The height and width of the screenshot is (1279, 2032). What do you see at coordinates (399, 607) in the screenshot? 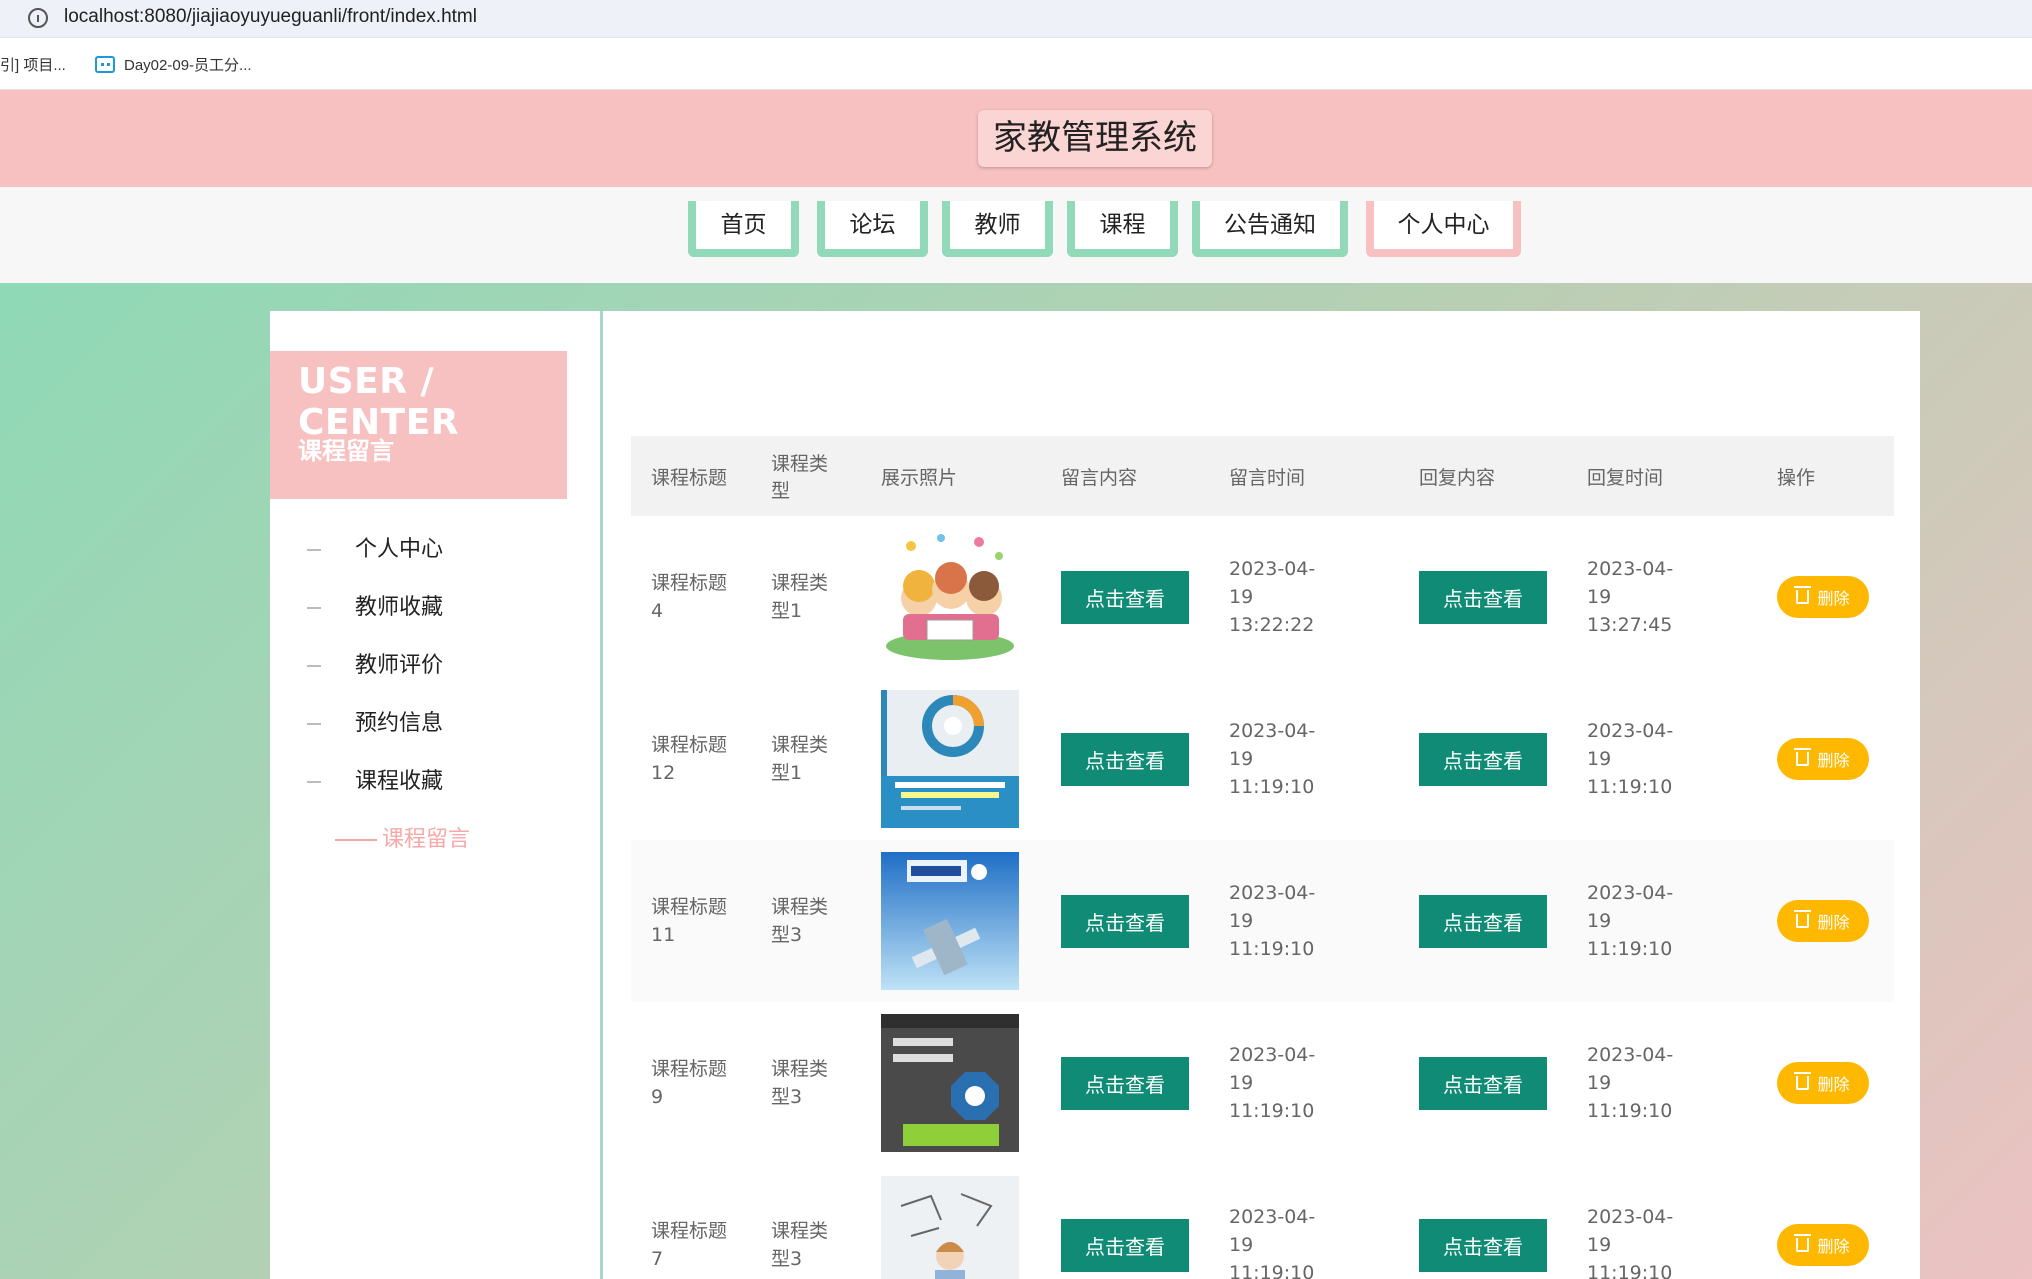
I see `sidebar-item-label: 教师收藏` at bounding box center [399, 607].